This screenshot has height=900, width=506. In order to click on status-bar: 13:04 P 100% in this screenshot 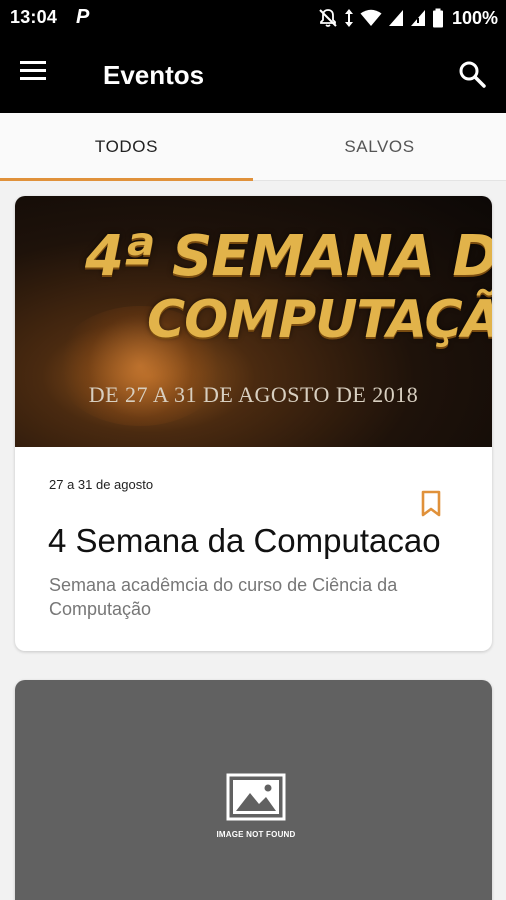, I will do `click(253, 18)`.